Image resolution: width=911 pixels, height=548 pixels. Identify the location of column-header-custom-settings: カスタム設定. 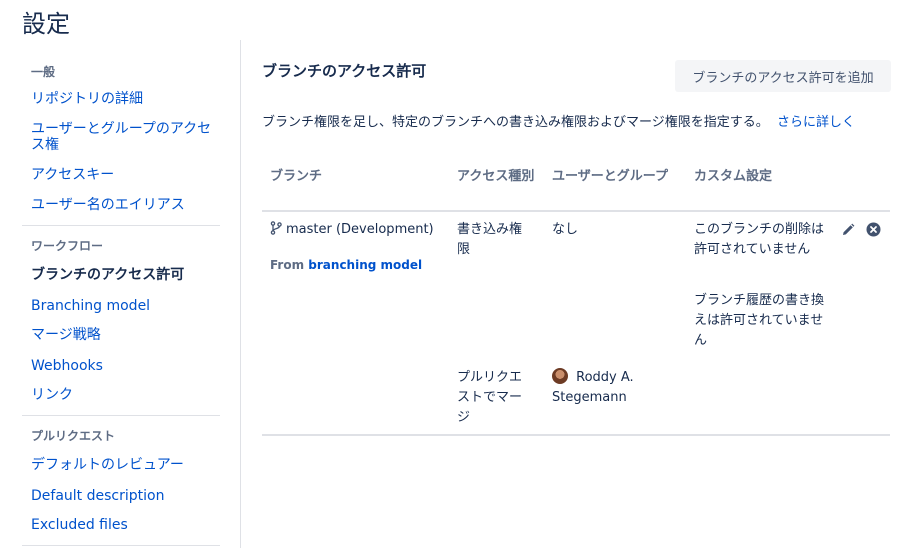
(733, 176).